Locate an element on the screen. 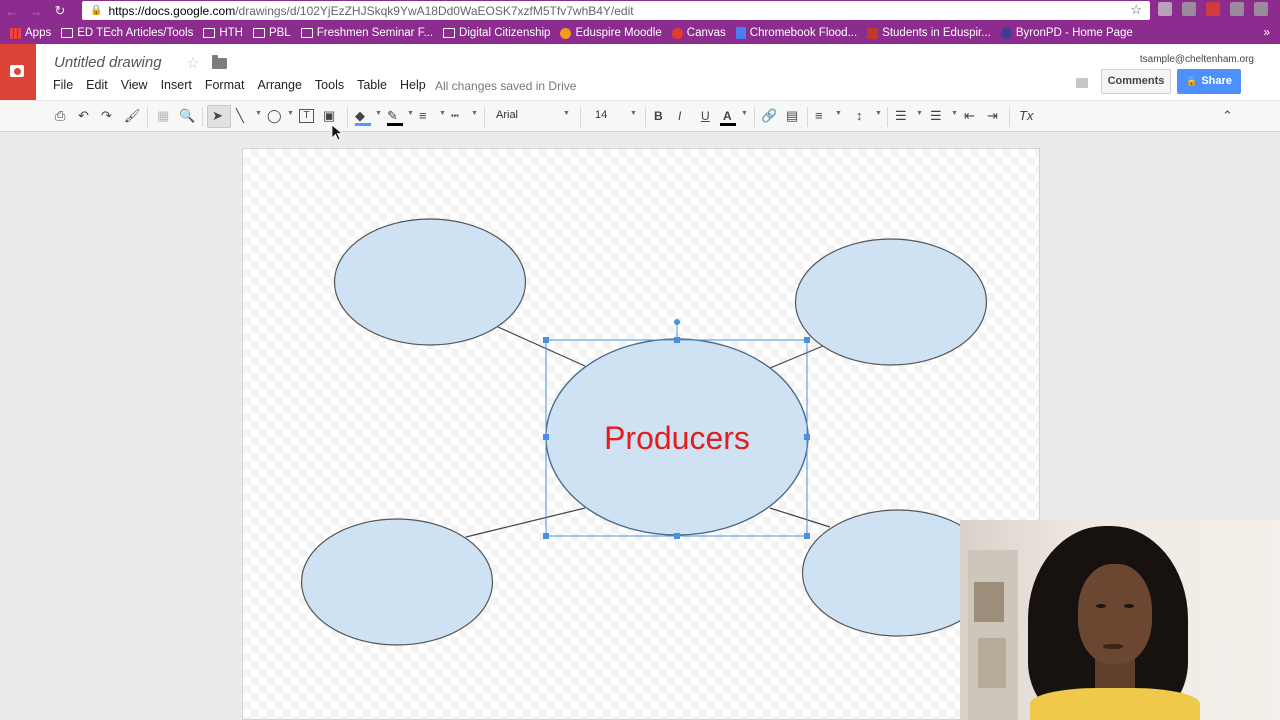 The height and width of the screenshot is (720, 1280). rotate-handle is located at coordinates (677, 322).